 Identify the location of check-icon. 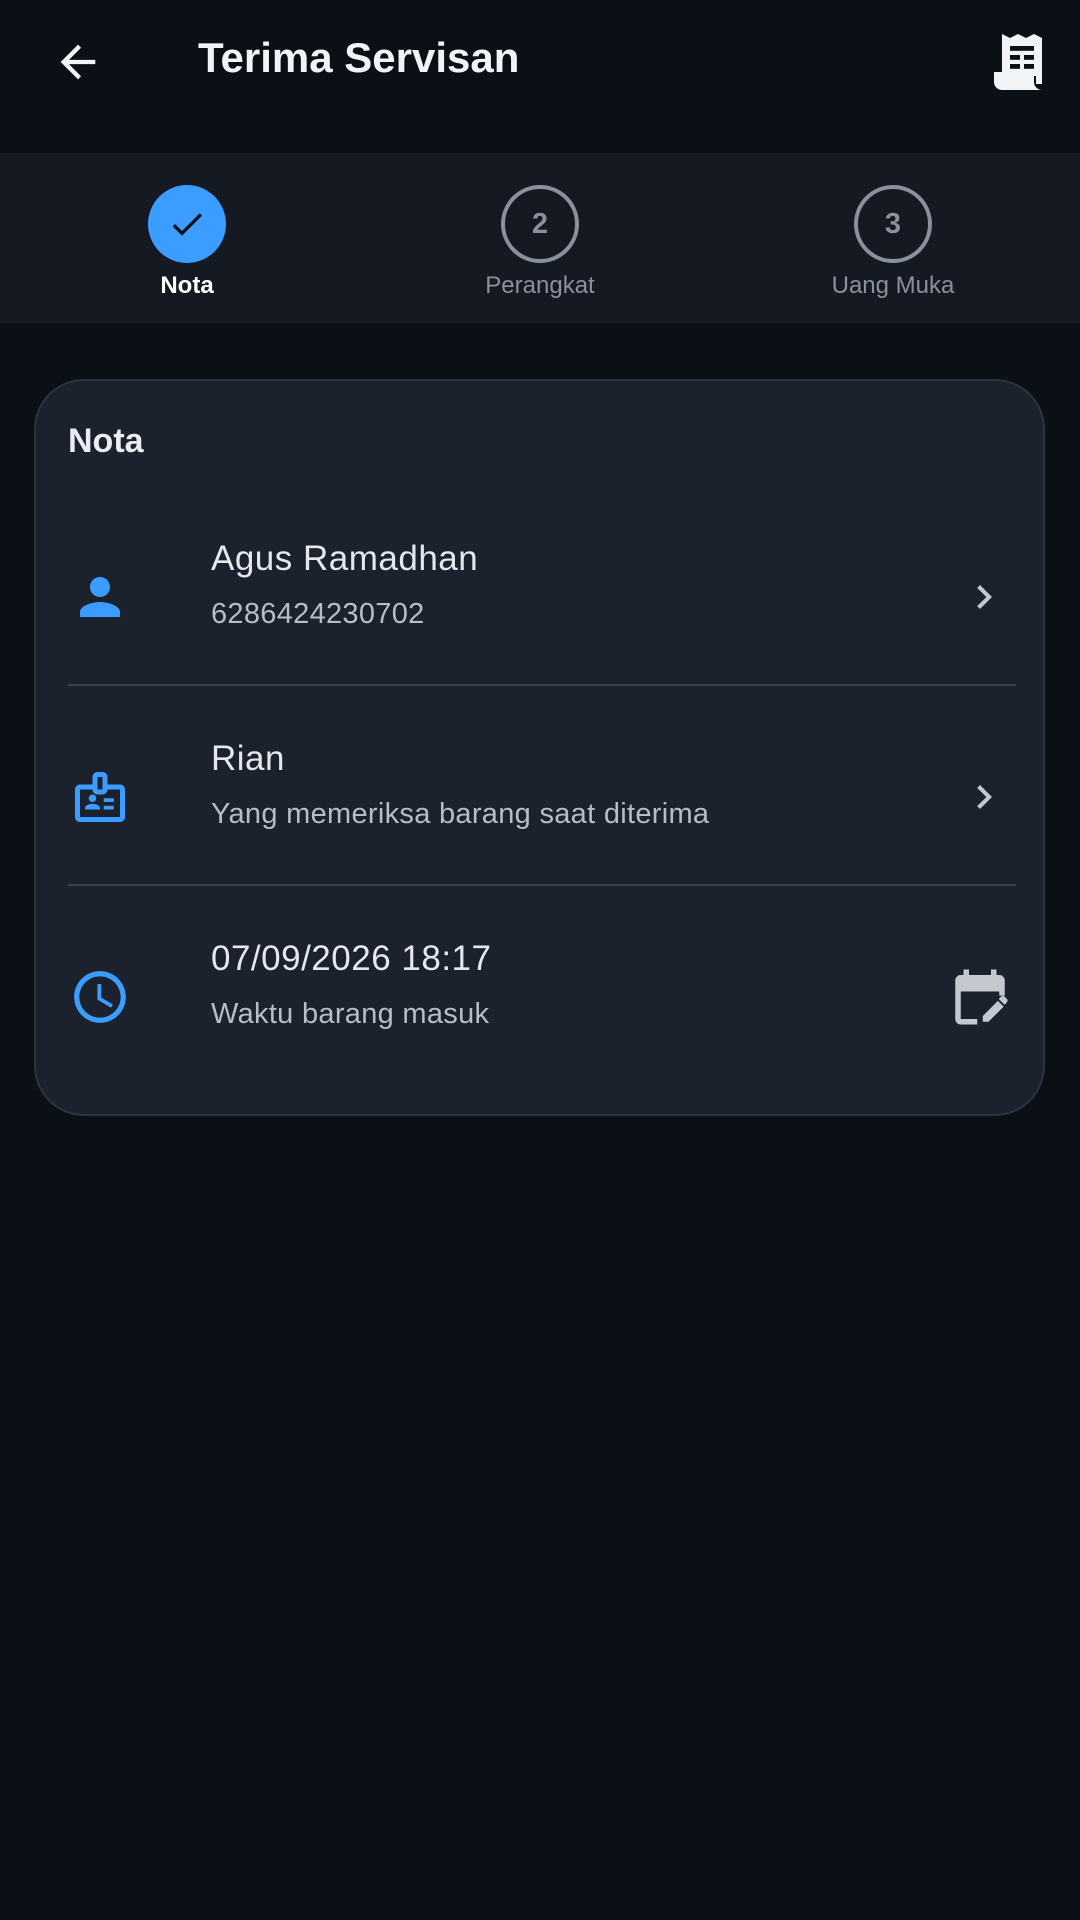
(187, 224).